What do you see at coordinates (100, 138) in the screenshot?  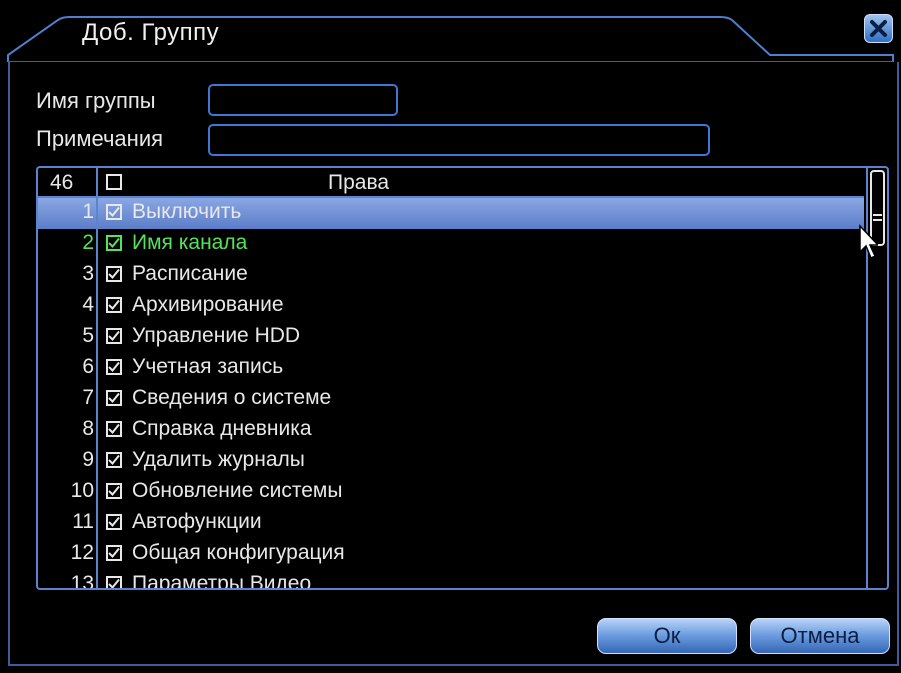 I see `notes-label: Примечания` at bounding box center [100, 138].